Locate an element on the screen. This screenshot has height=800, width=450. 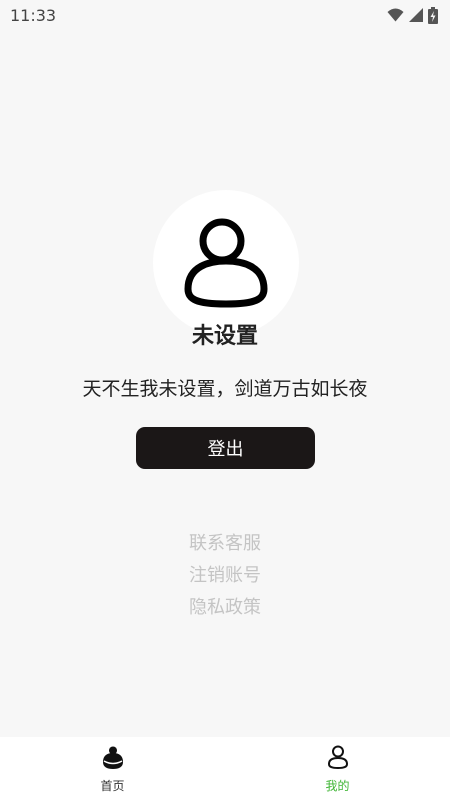
avatar is located at coordinates (226, 263).